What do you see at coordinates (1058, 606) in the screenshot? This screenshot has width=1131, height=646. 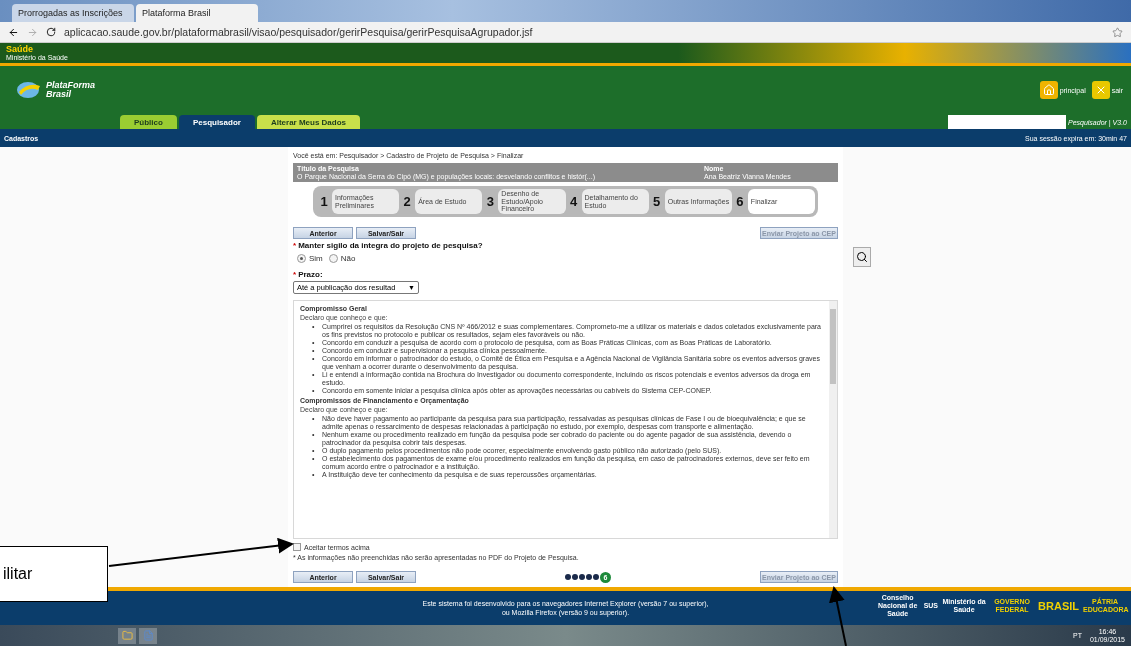 I see `footer-logo-text: BRASIL` at bounding box center [1058, 606].